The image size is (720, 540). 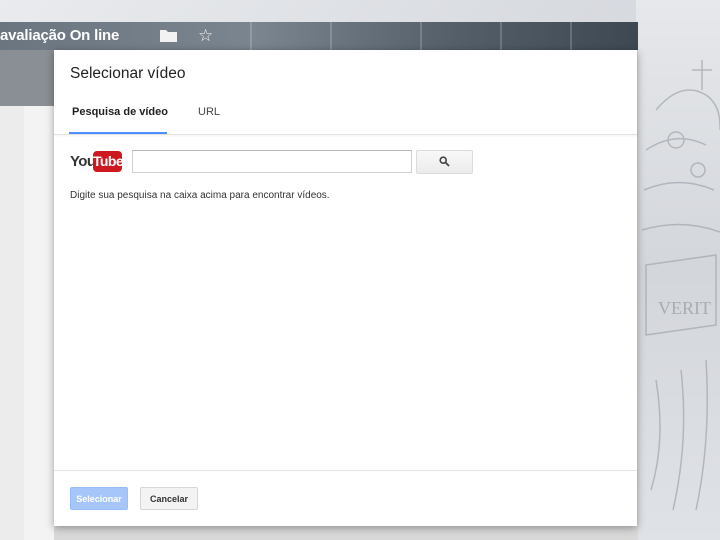 What do you see at coordinates (169, 498) in the screenshot?
I see `cancel-button: Cancelar` at bounding box center [169, 498].